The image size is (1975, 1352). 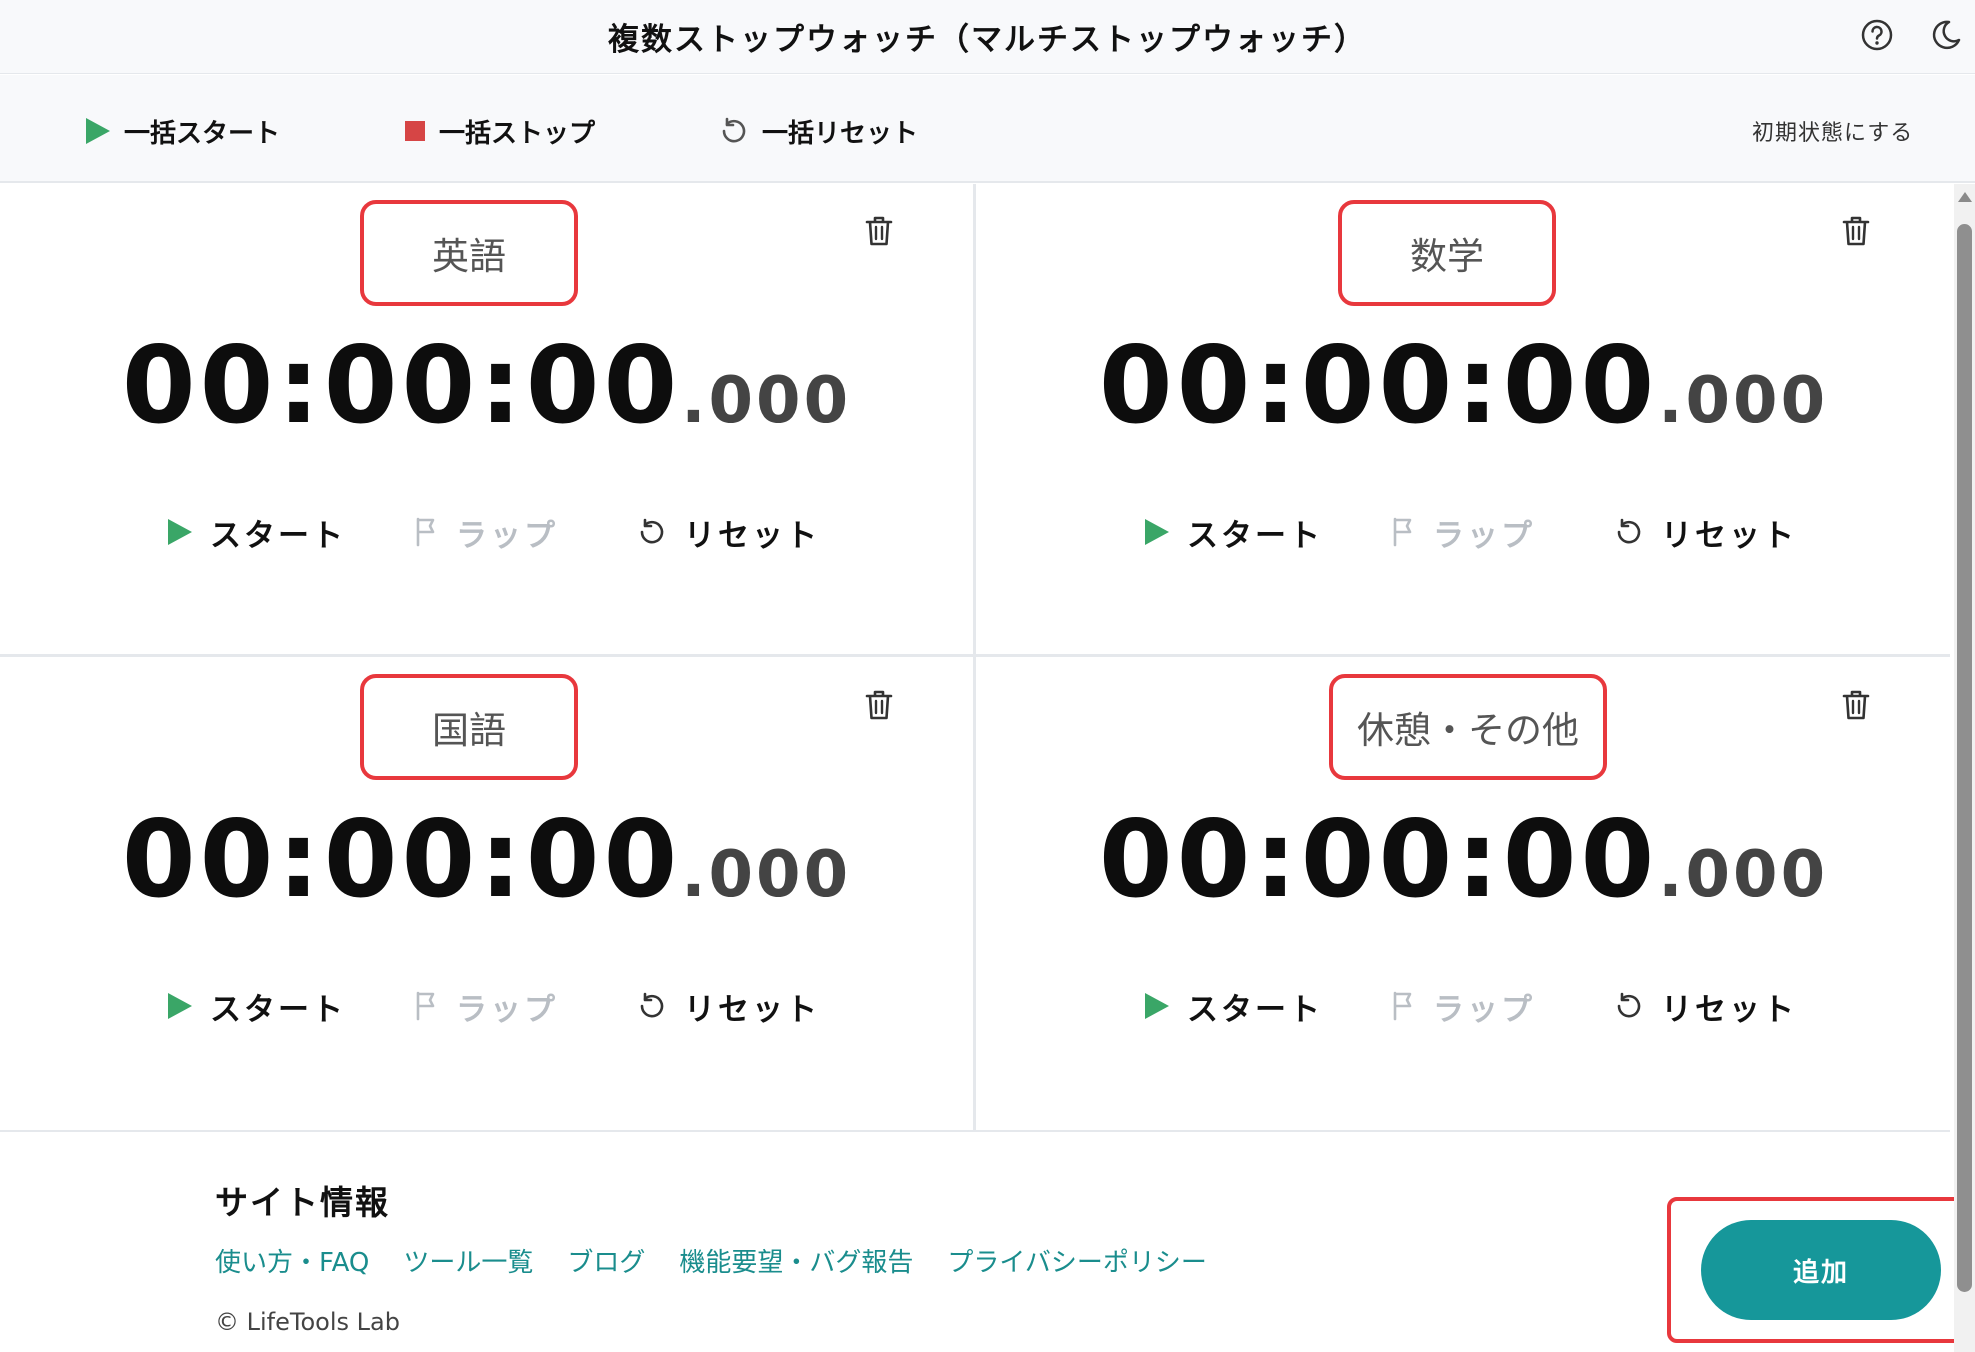 I want to click on footer-link-feedback: 機能要望・バグ報告, so click(x=796, y=1260).